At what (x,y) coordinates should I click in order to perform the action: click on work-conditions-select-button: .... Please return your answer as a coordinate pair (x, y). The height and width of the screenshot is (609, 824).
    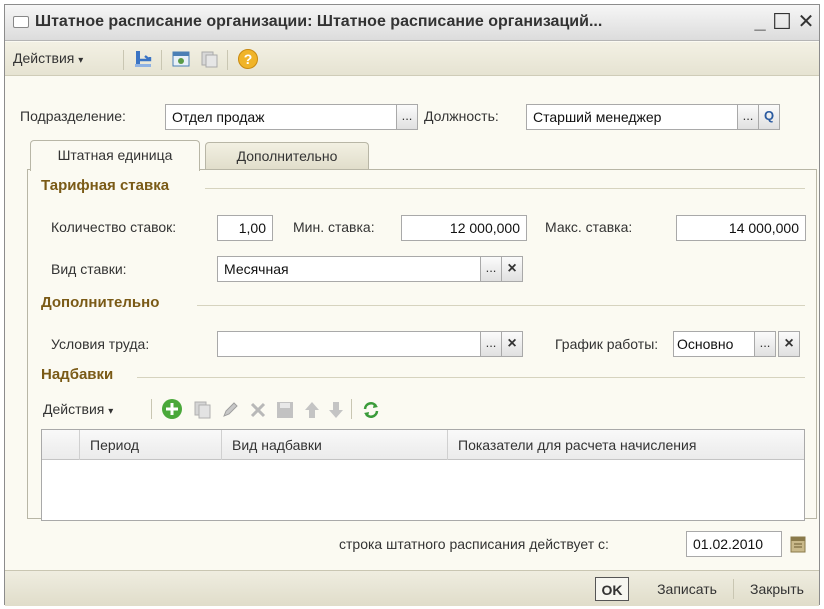
    Looking at the image, I should click on (491, 344).